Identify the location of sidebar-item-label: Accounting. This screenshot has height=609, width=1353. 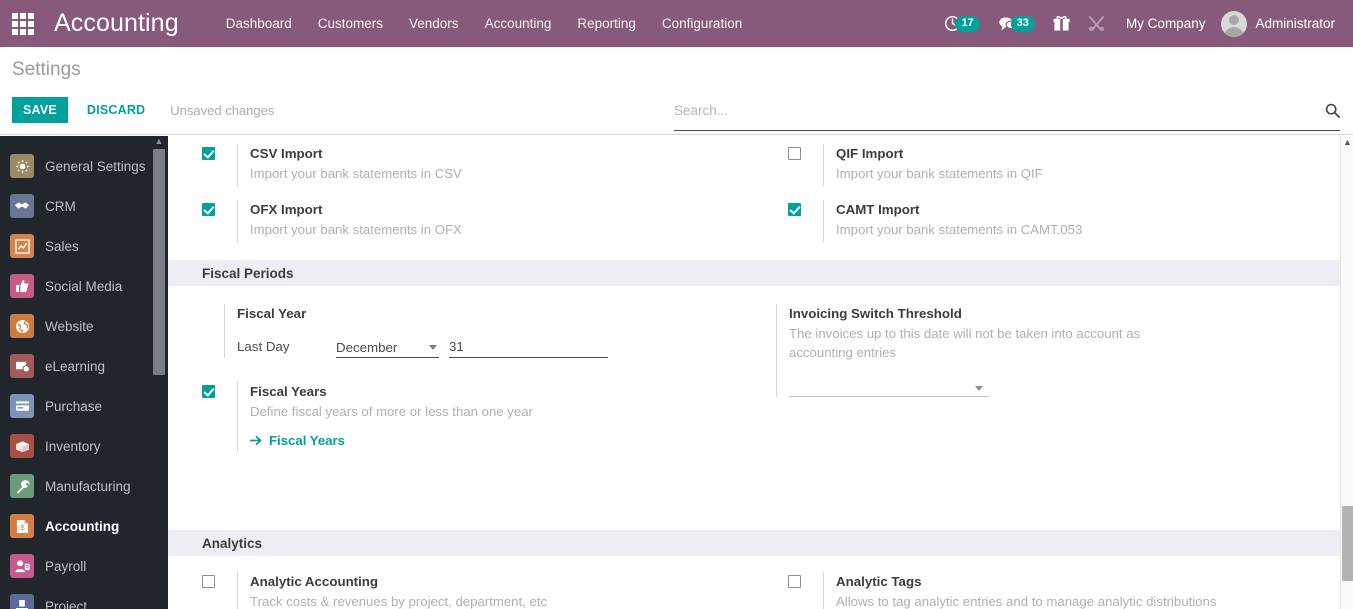
(82, 526).